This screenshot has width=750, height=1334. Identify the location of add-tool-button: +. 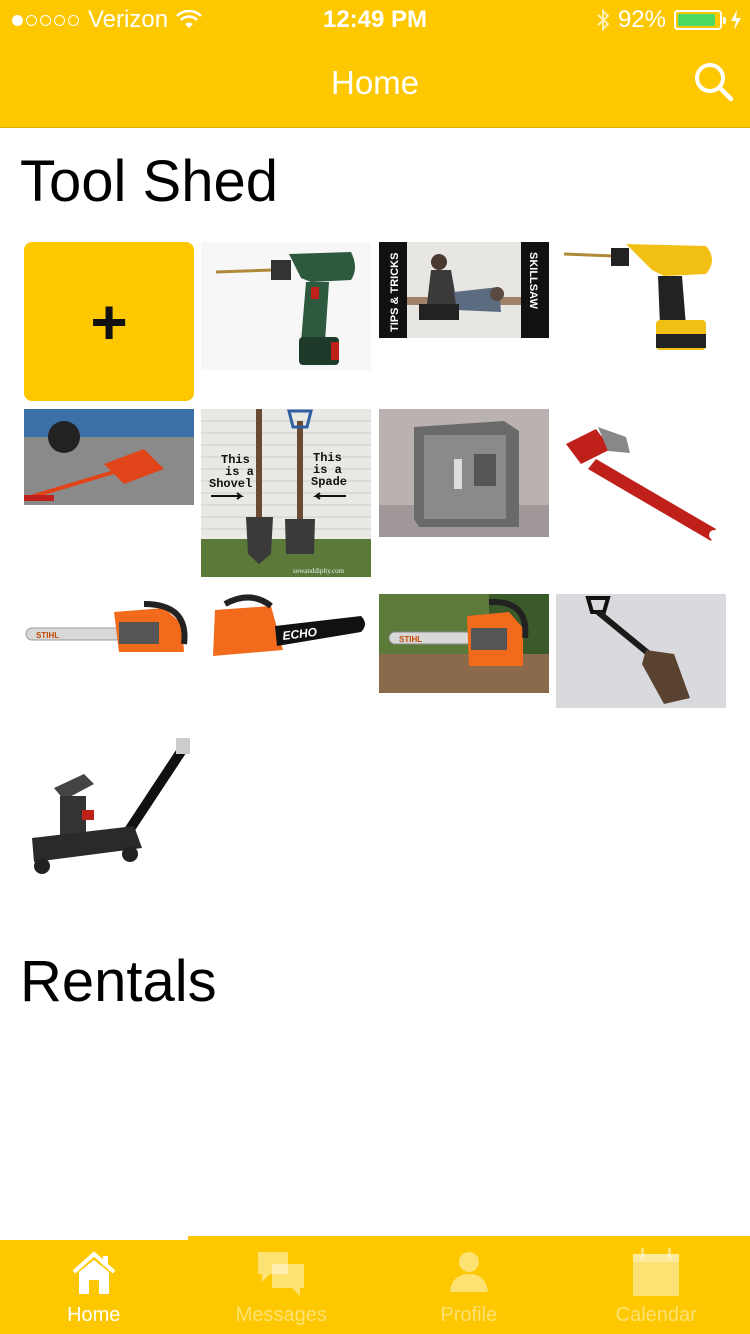
(109, 321).